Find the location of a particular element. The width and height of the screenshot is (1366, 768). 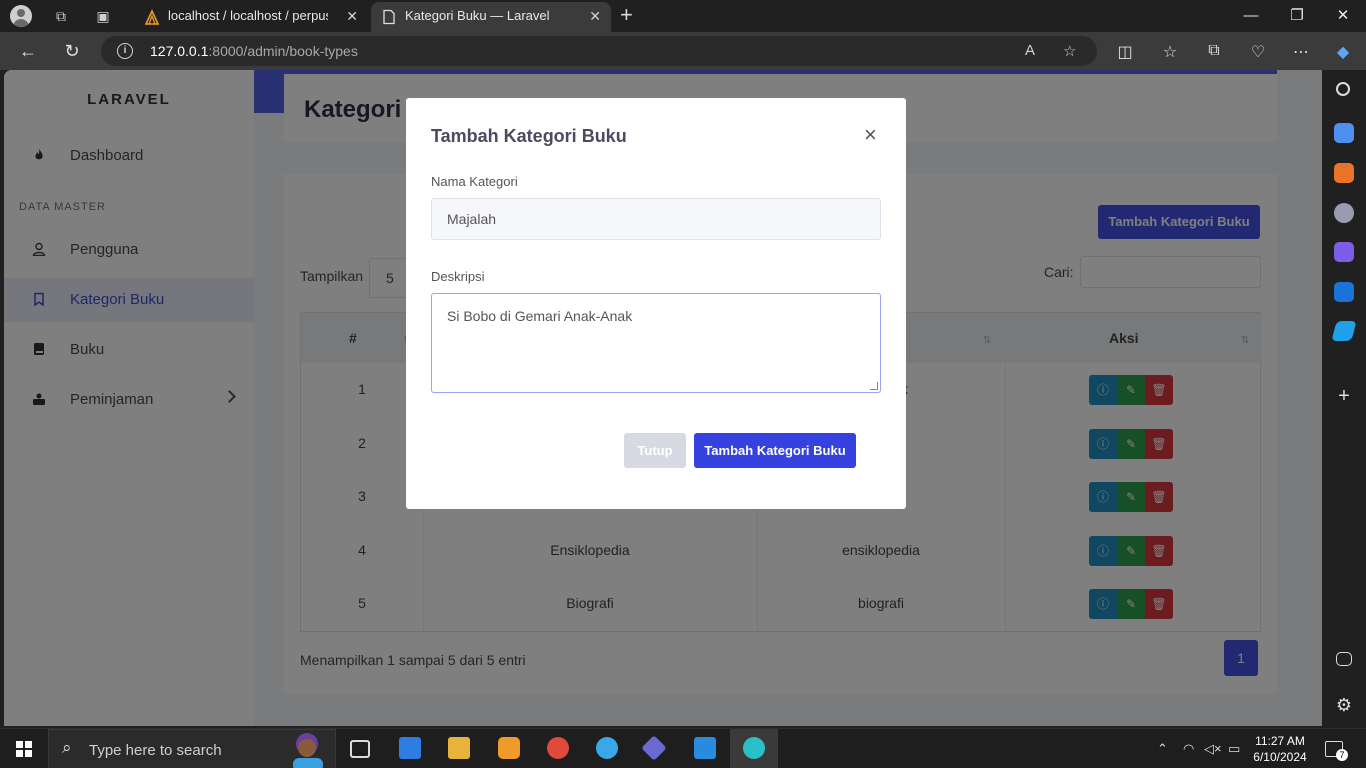

clock-time: 11:27 AM is located at coordinates (1280, 741).